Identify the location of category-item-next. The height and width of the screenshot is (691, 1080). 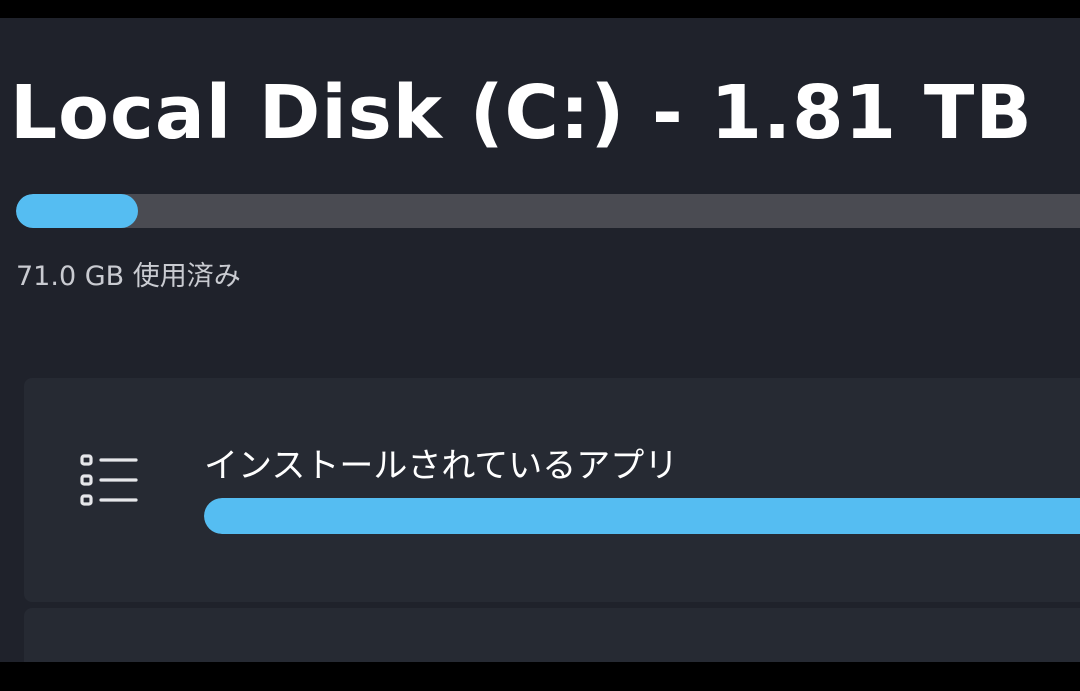
(552, 635).